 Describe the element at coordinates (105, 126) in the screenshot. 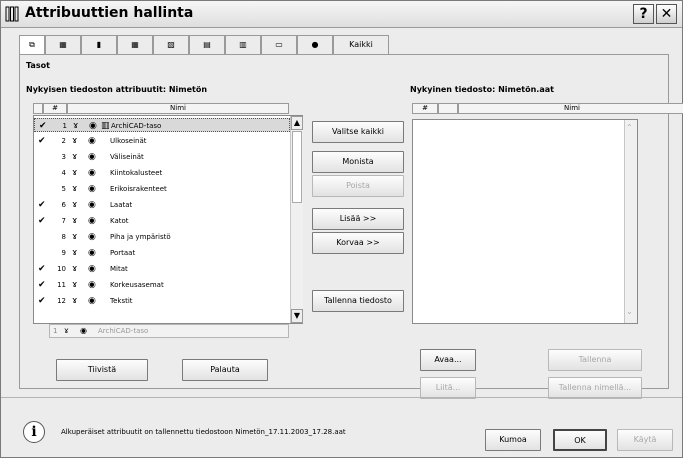

I see `layer-type-icon: ▥` at that location.